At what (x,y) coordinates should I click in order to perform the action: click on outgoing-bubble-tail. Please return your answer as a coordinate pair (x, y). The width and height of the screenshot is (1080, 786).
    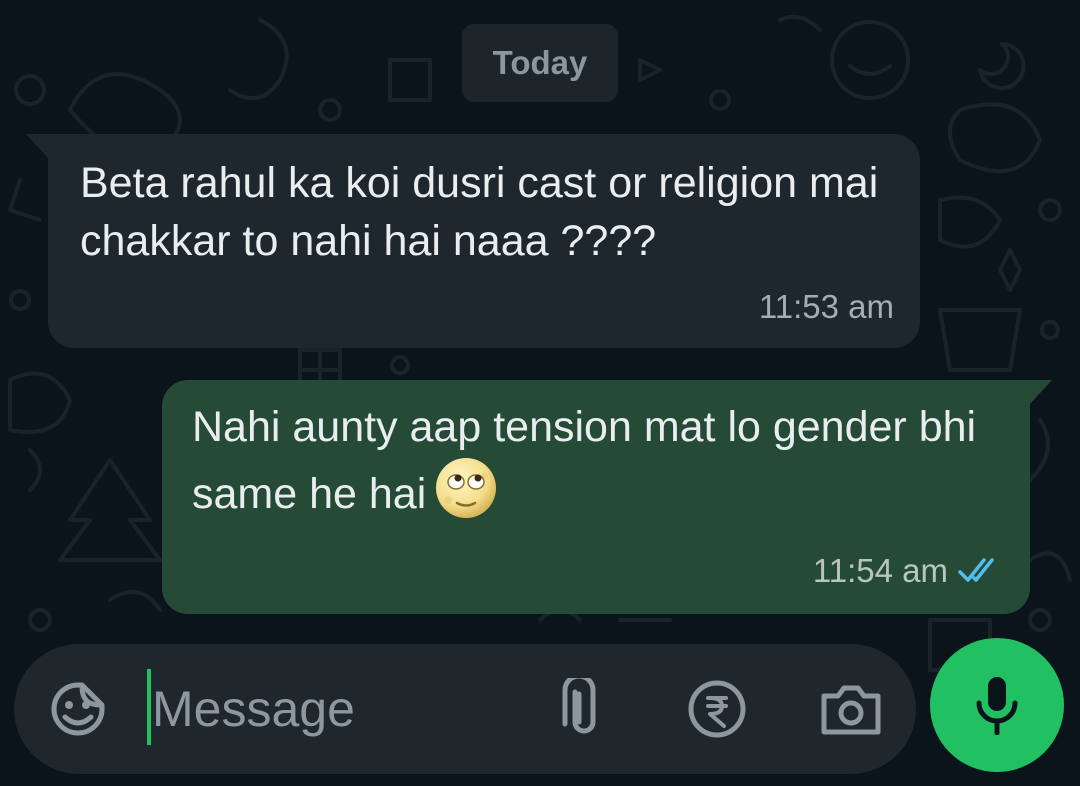
    Looking at the image, I should click on (1041, 392).